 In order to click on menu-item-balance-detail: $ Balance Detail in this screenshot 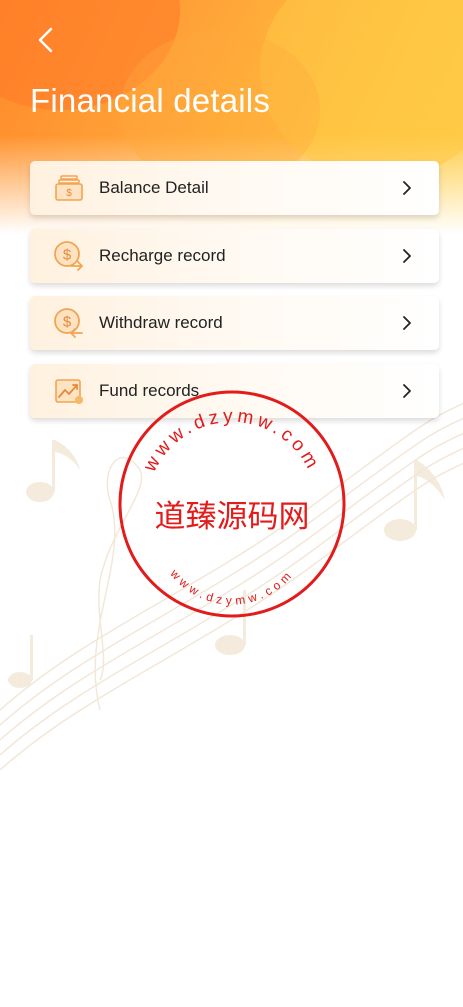, I will do `click(234, 188)`.